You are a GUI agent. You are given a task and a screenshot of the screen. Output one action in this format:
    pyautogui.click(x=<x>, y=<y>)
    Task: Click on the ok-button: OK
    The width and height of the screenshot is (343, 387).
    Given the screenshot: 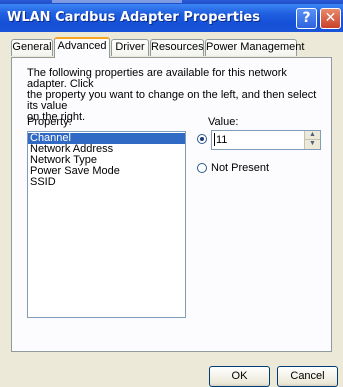 What is the action you would take?
    pyautogui.click(x=239, y=376)
    